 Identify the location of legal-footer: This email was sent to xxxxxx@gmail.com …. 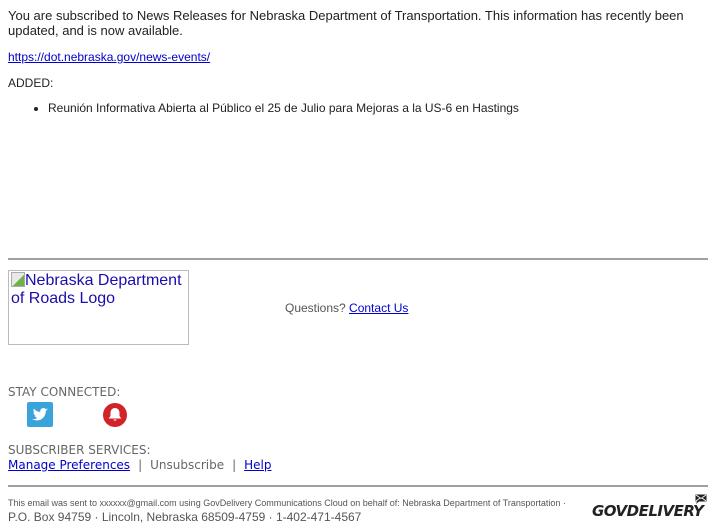
(288, 510).